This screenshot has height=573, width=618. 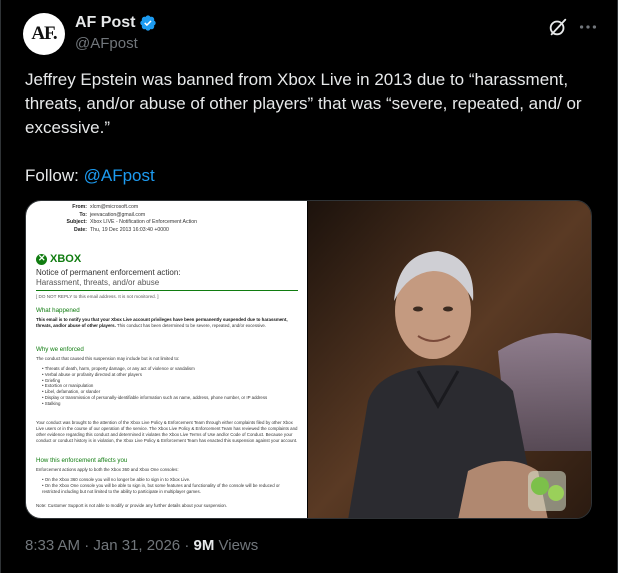 What do you see at coordinates (588, 27) in the screenshot?
I see `more-options-icon` at bounding box center [588, 27].